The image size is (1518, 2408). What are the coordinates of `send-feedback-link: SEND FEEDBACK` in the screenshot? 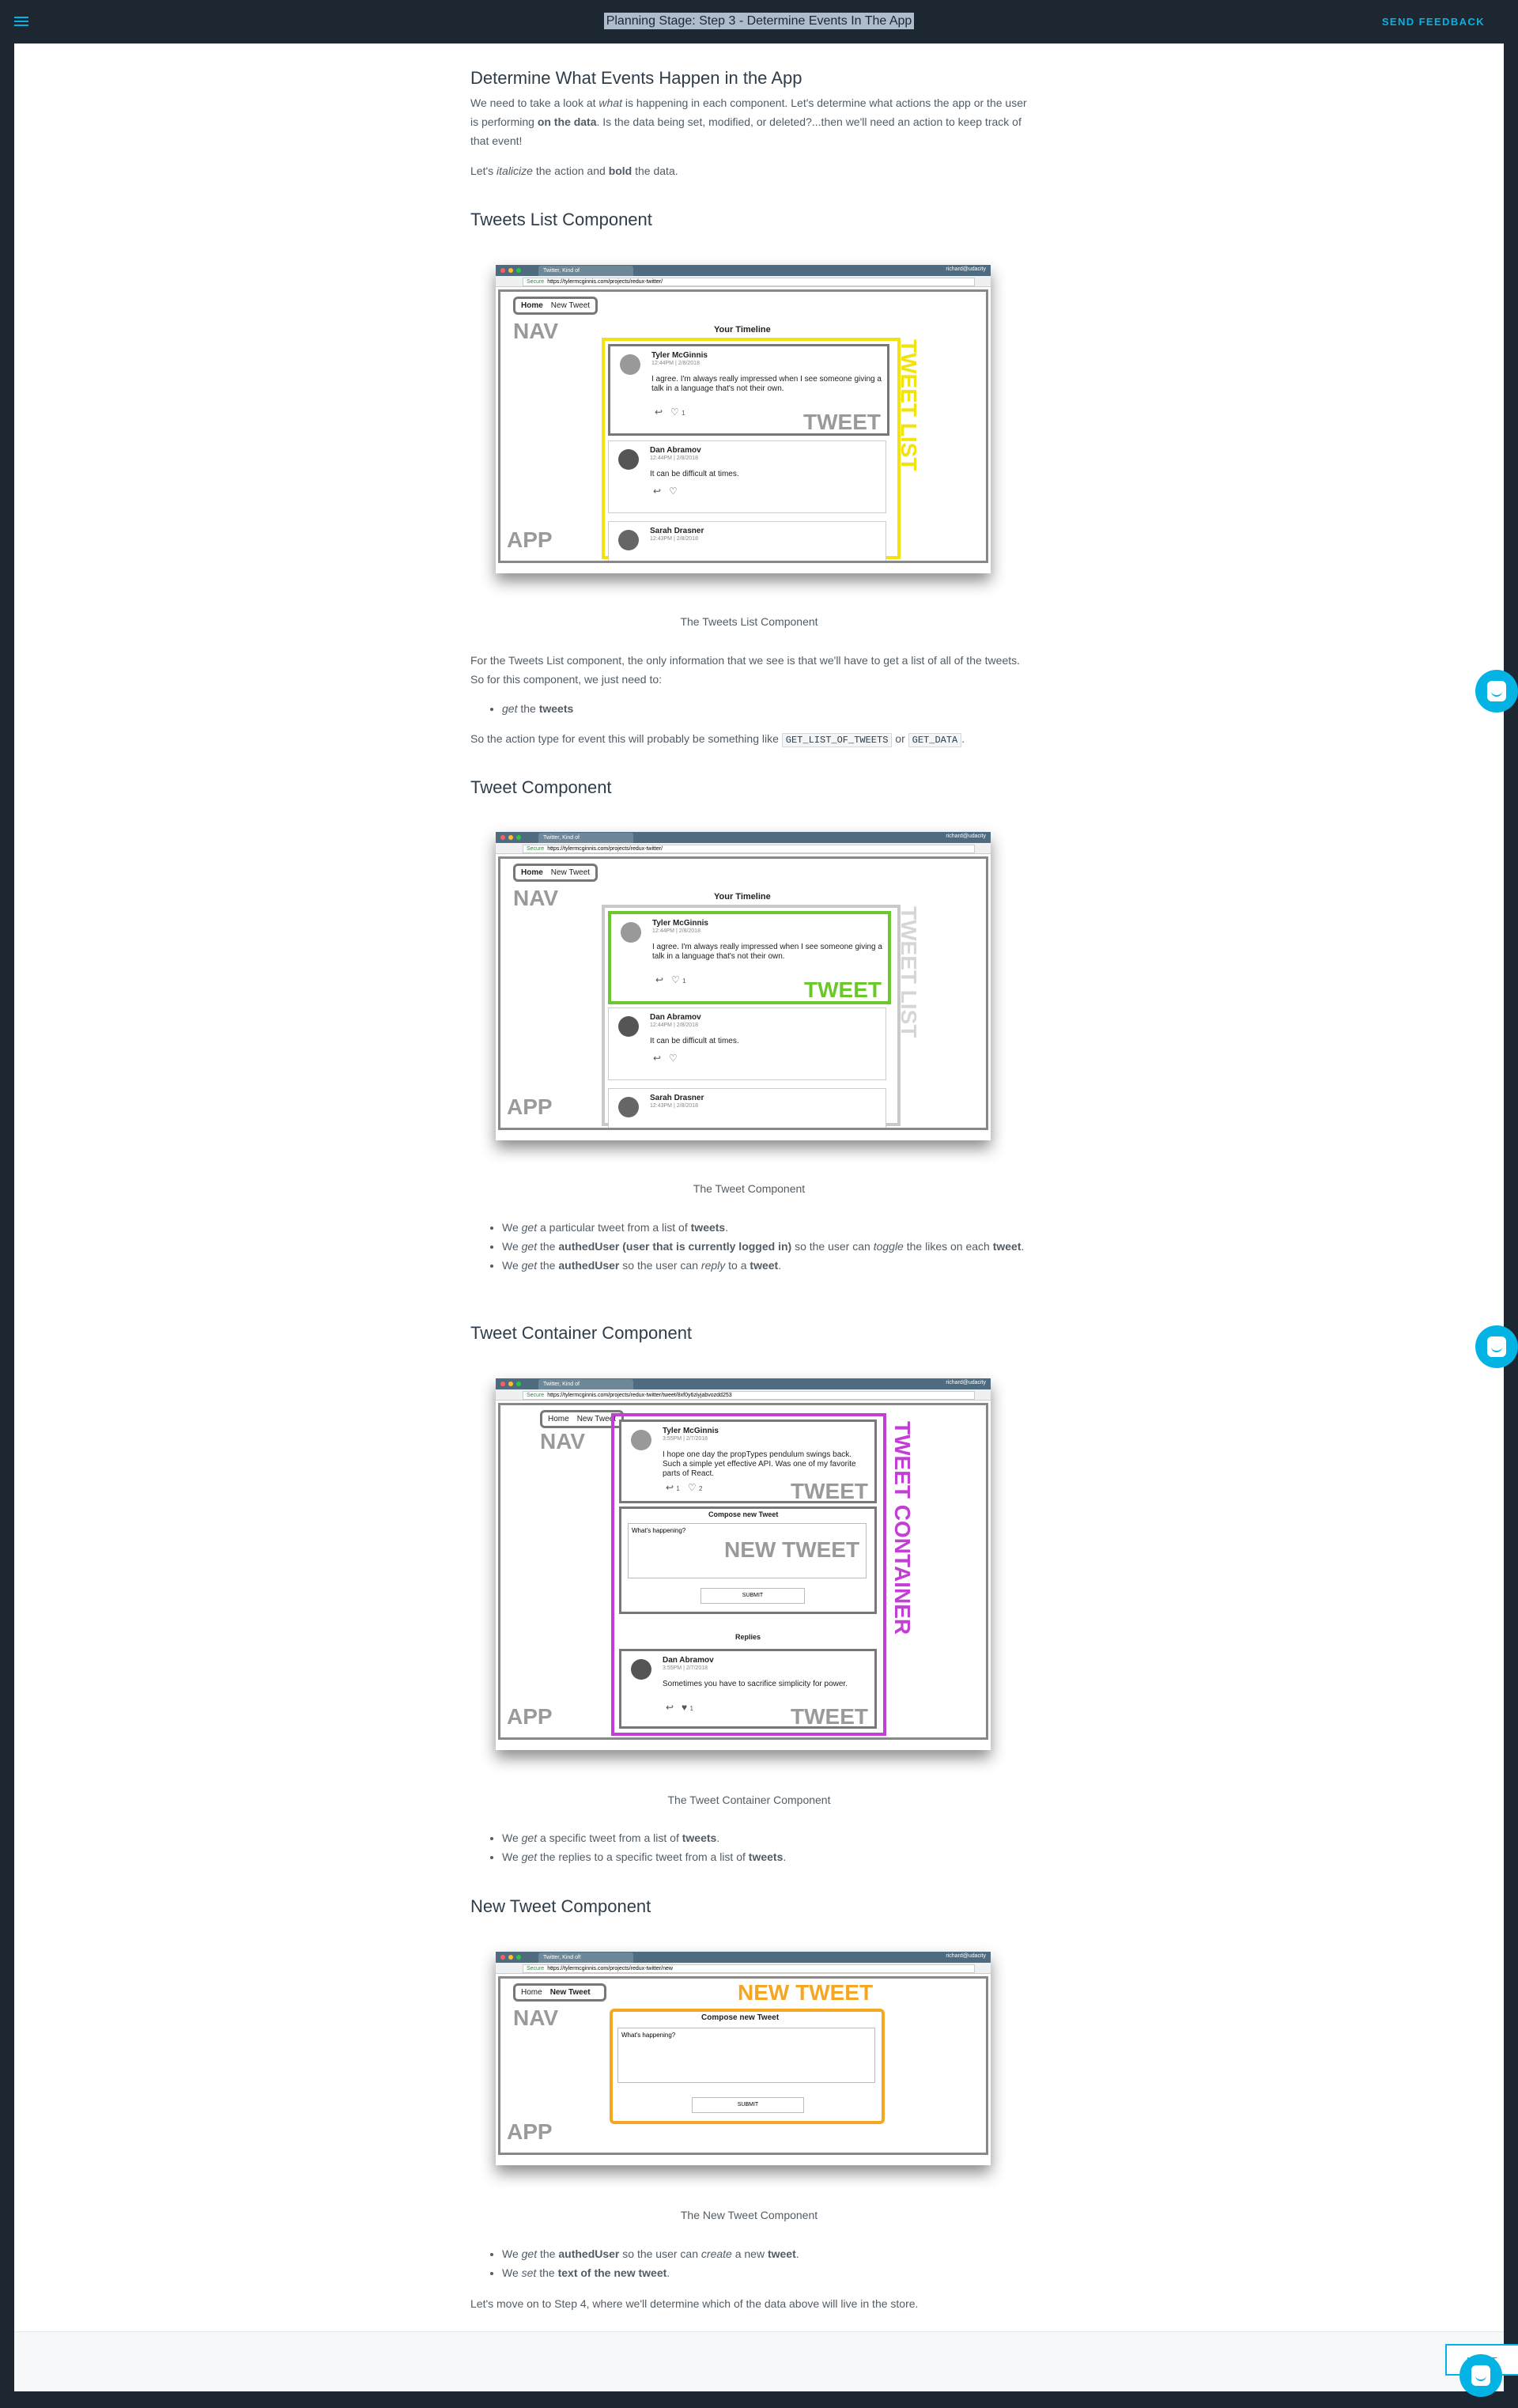 It's located at (1433, 22).